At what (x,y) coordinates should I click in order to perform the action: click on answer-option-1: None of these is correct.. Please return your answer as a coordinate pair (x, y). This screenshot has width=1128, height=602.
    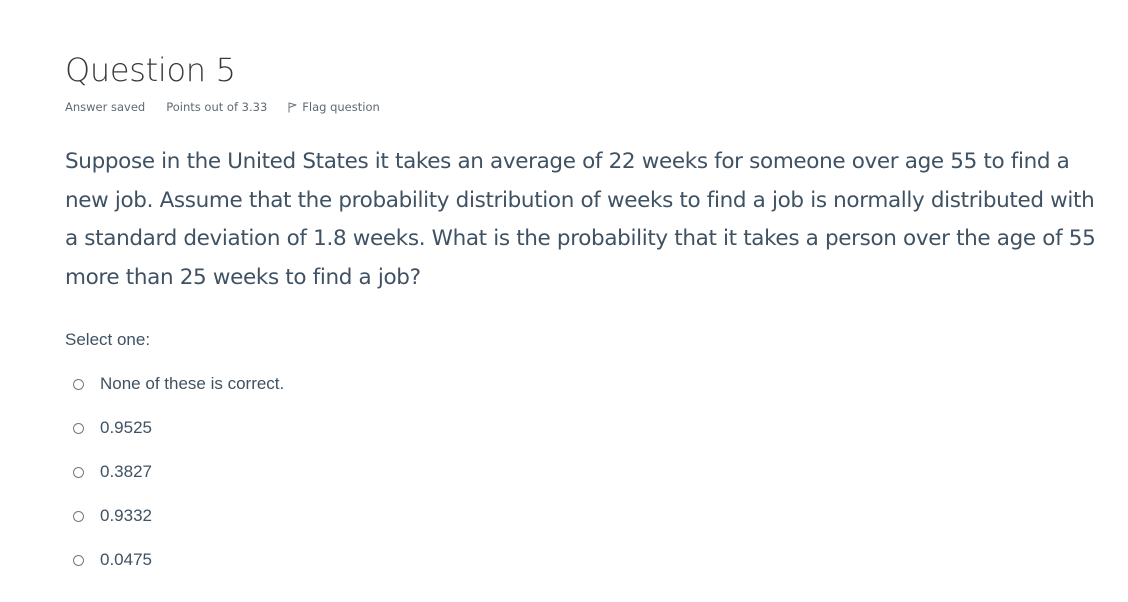
    Looking at the image, I should click on (177, 384).